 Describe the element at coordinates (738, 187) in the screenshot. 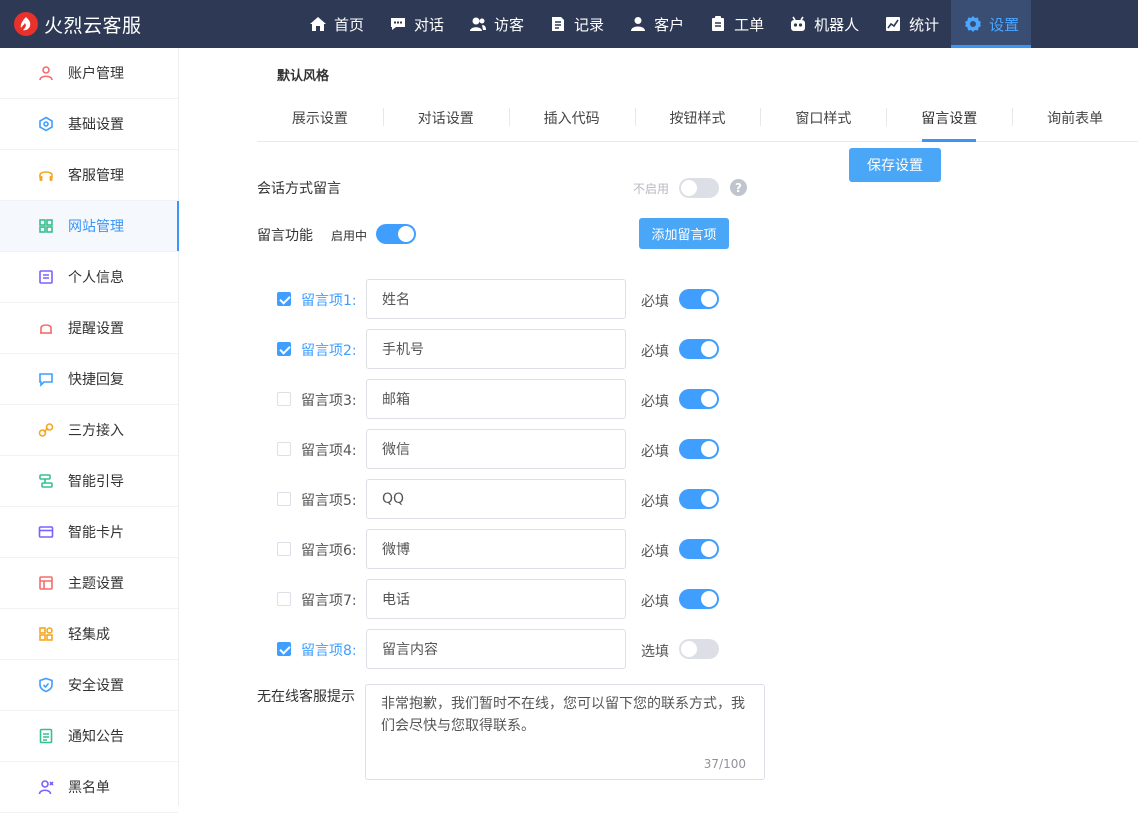

I see `help-icon: ?` at that location.